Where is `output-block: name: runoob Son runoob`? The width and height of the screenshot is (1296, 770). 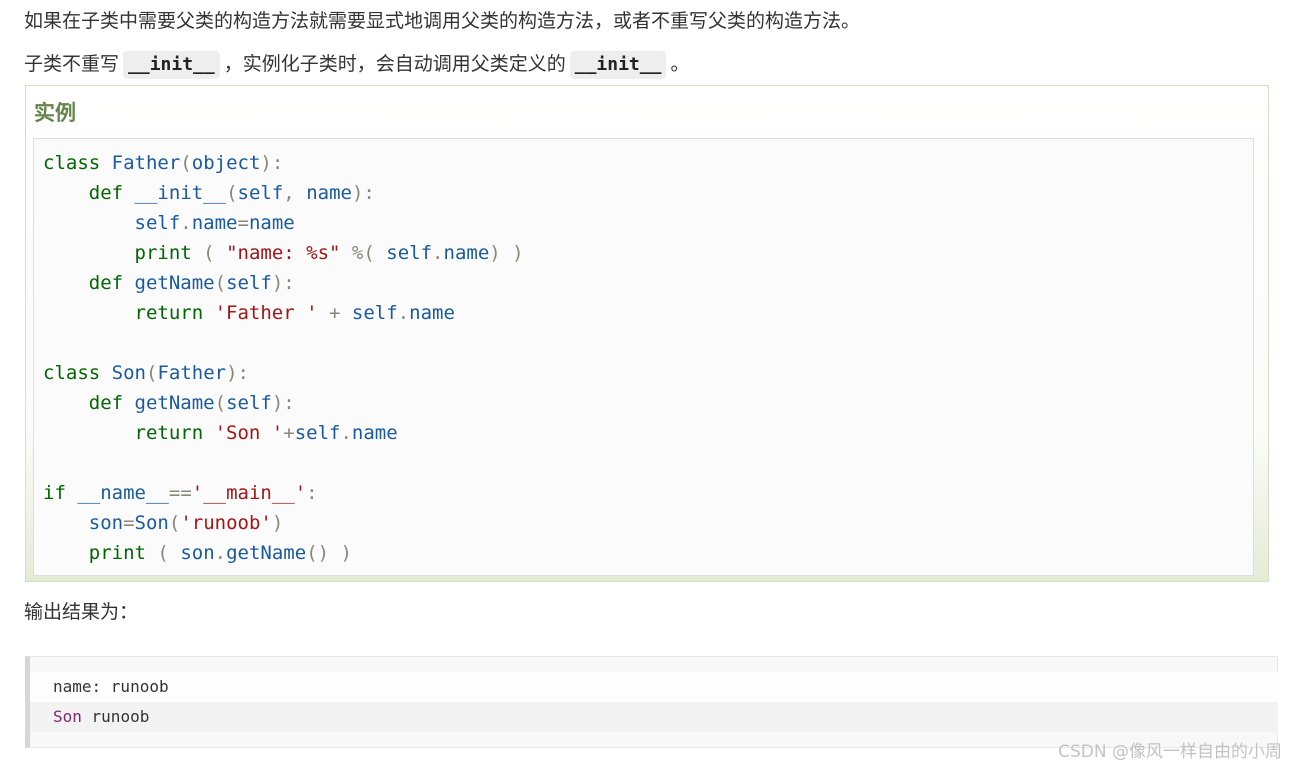 output-block: name: runoob Son runoob is located at coordinates (651, 702).